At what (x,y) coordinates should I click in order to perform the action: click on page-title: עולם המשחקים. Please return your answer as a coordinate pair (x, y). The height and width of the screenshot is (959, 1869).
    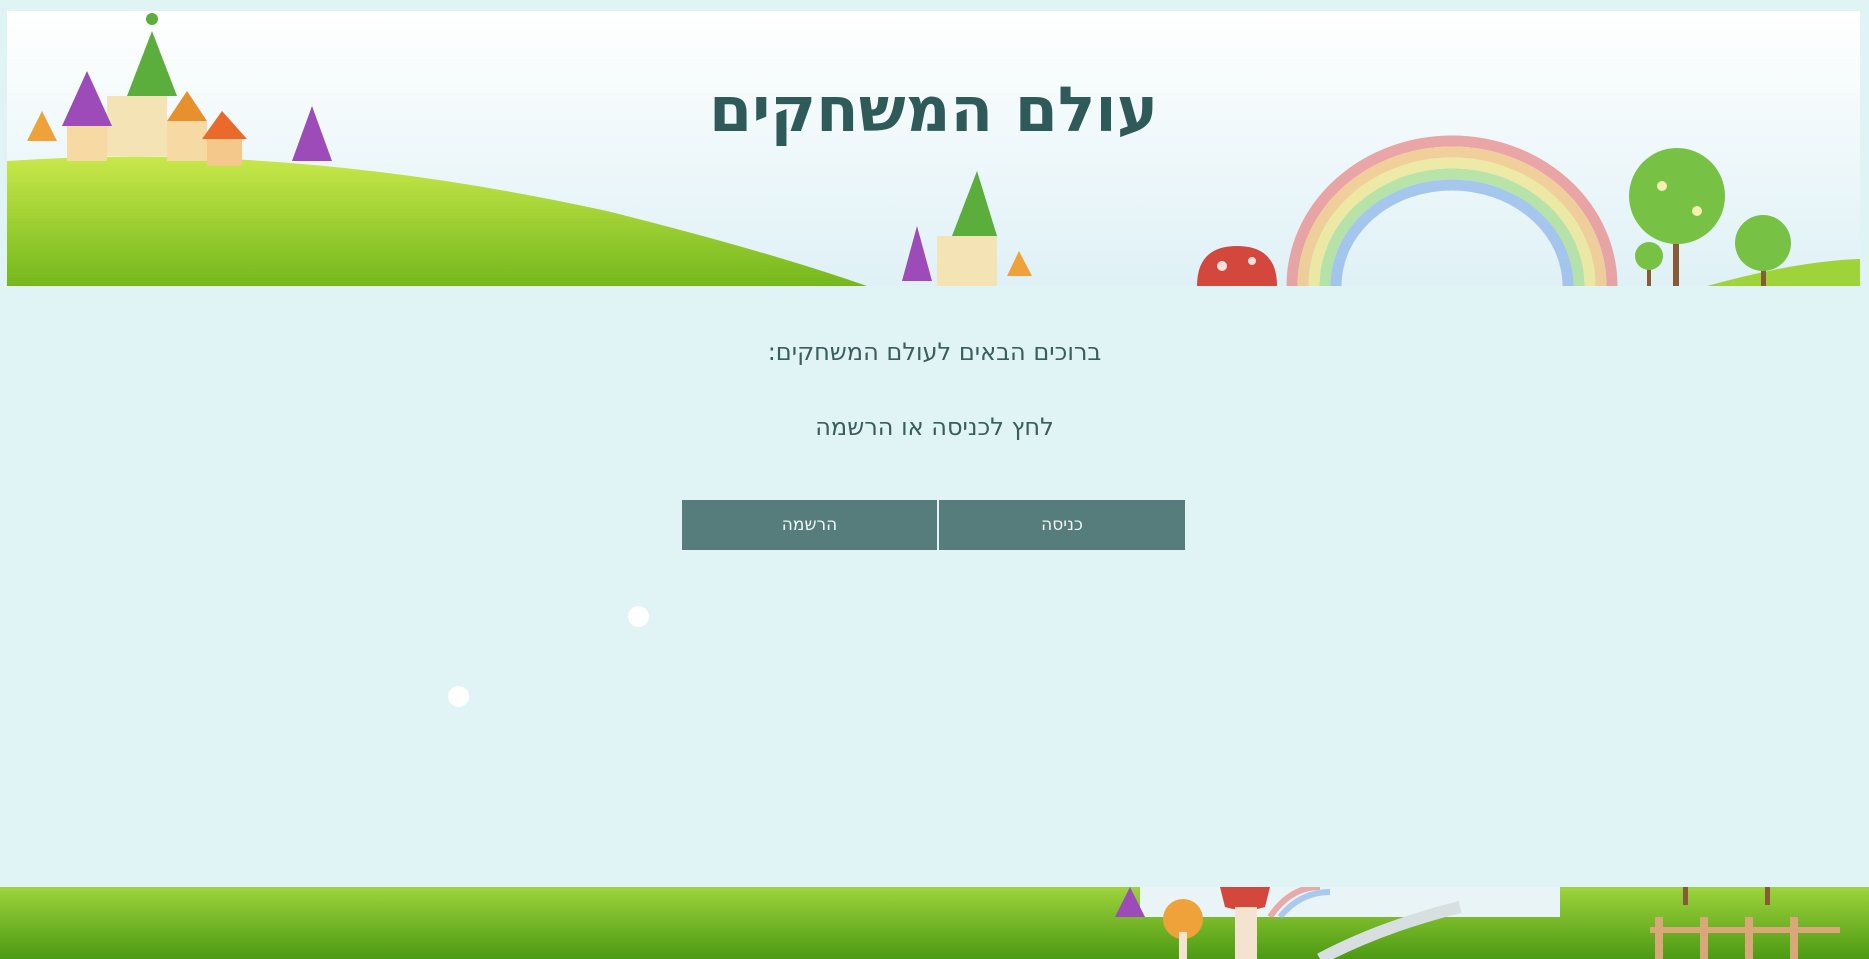
    Looking at the image, I should click on (933, 109).